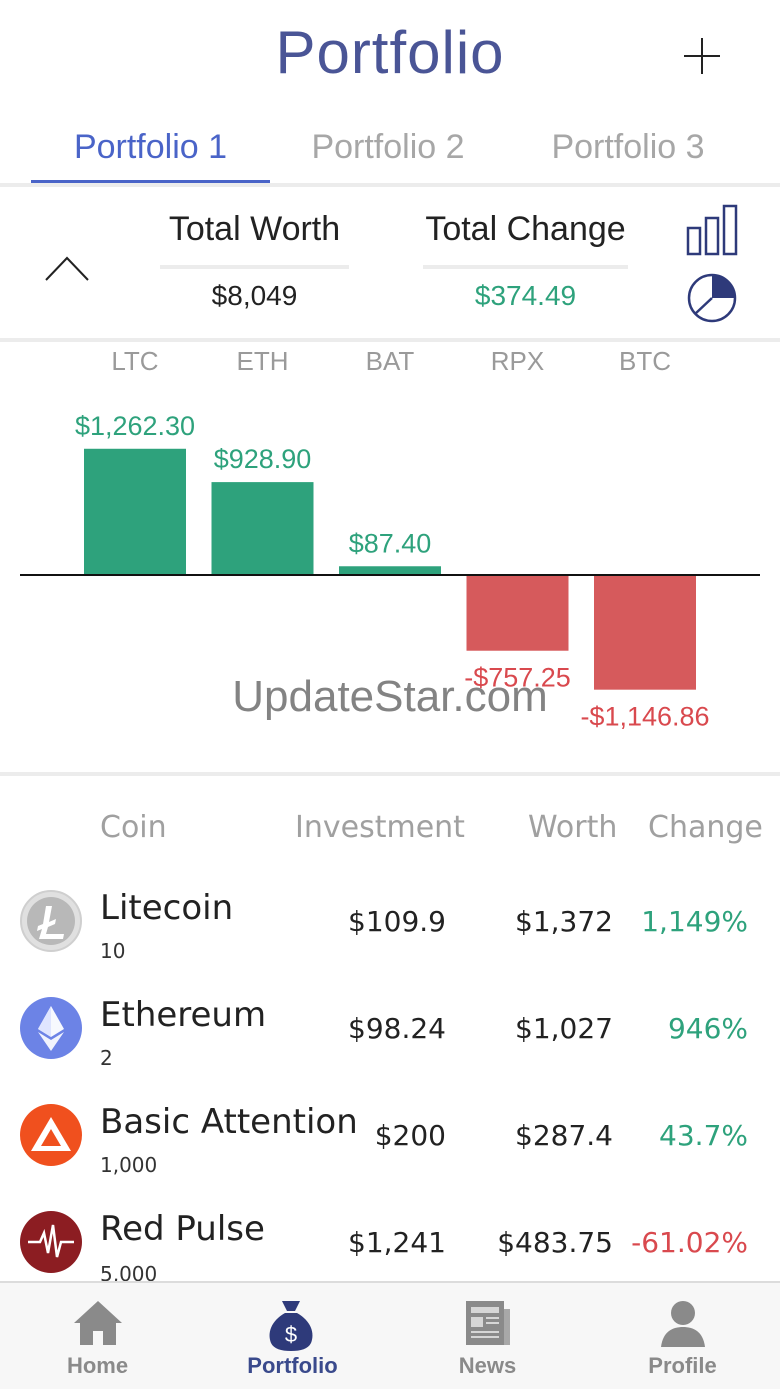 The width and height of the screenshot is (780, 1389). What do you see at coordinates (705, 827) in the screenshot?
I see `column-header-change: Change` at bounding box center [705, 827].